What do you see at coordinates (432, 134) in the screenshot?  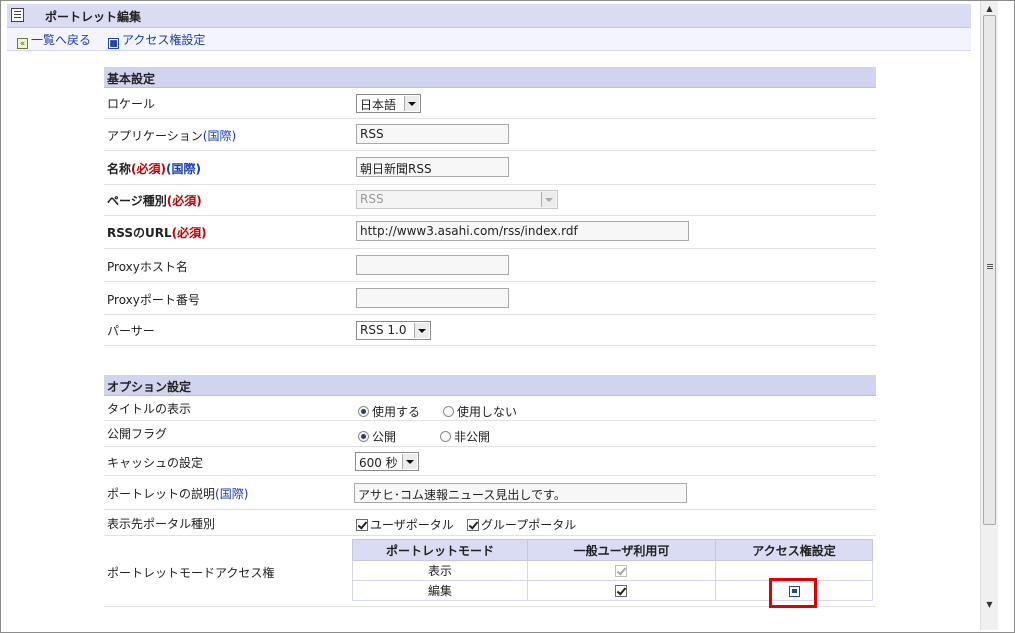 I see `application-field: RSS` at bounding box center [432, 134].